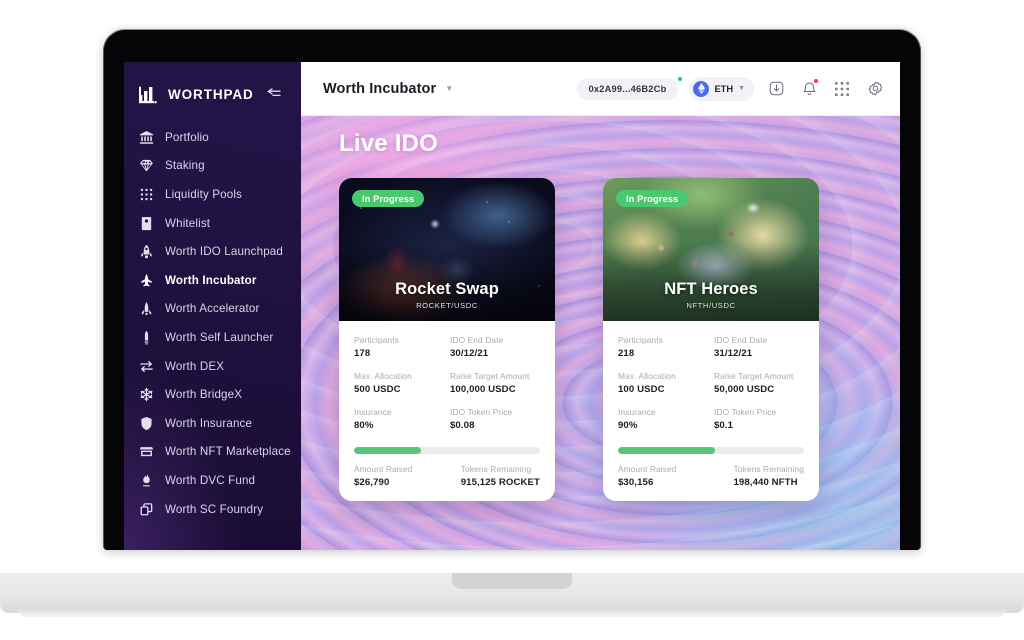 This screenshot has height=640, width=1024. What do you see at coordinates (380, 88) in the screenshot?
I see `page-title: Worth Incubator` at bounding box center [380, 88].